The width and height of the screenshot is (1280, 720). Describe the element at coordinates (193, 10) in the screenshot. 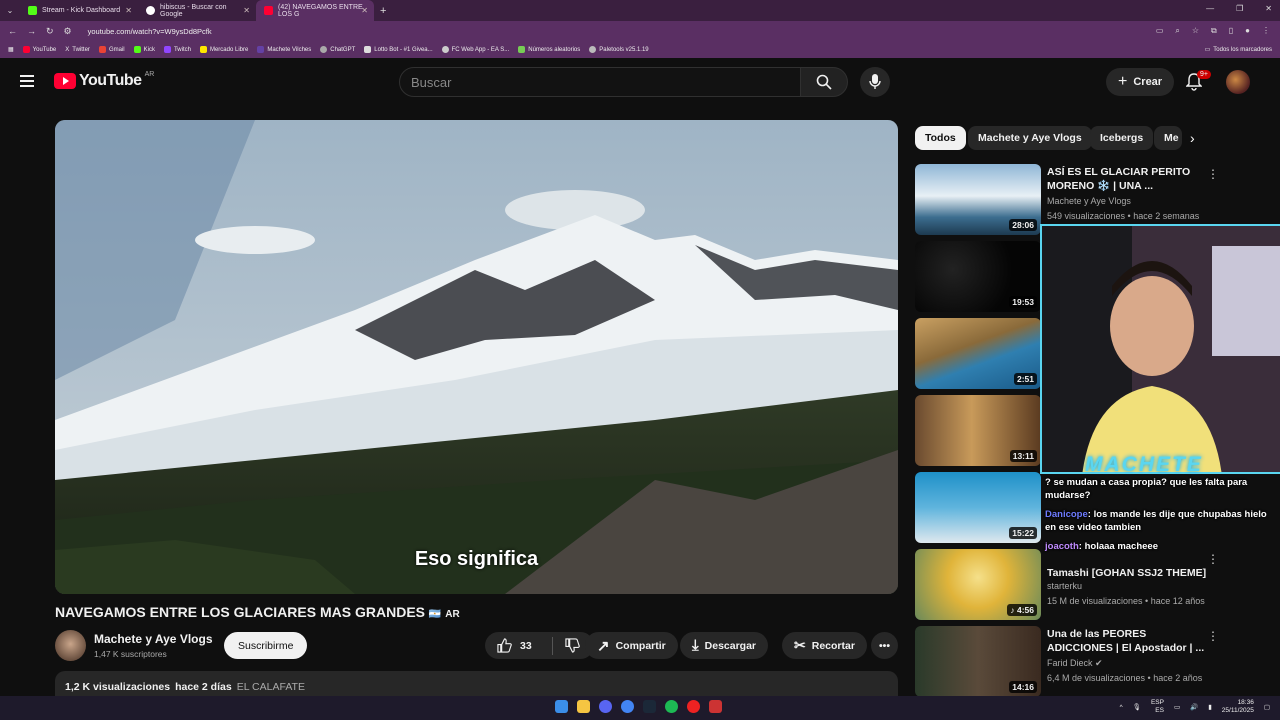

I see `tab-label: hibiscus - Buscar con Google` at that location.